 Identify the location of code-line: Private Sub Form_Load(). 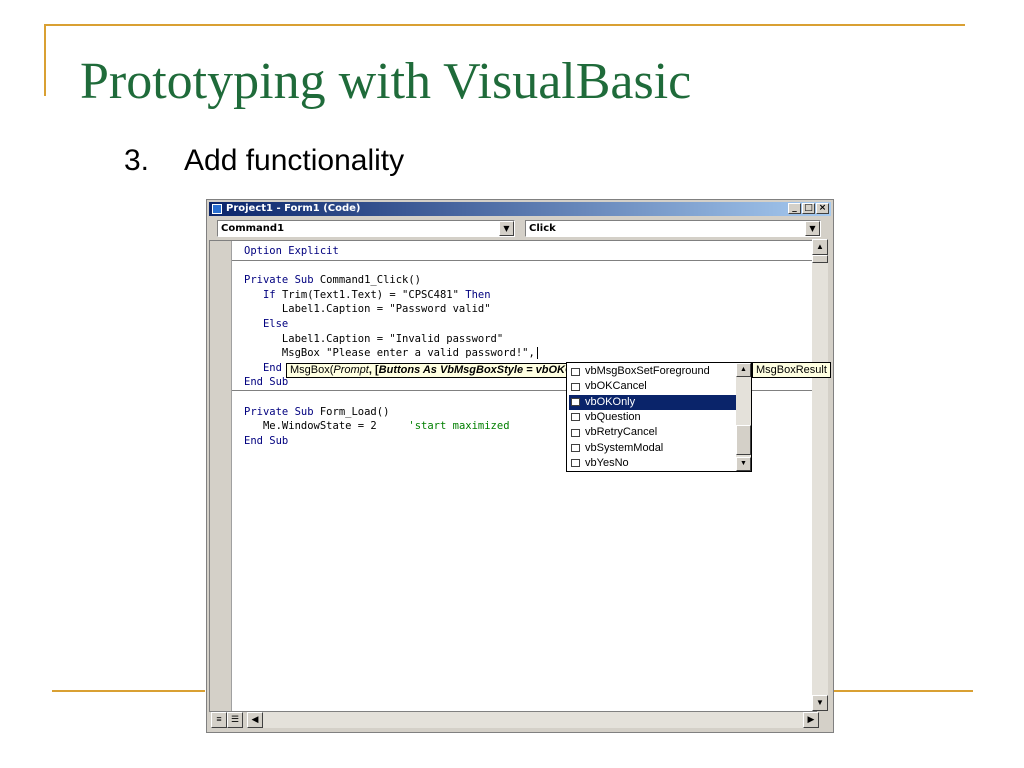
(316, 412).